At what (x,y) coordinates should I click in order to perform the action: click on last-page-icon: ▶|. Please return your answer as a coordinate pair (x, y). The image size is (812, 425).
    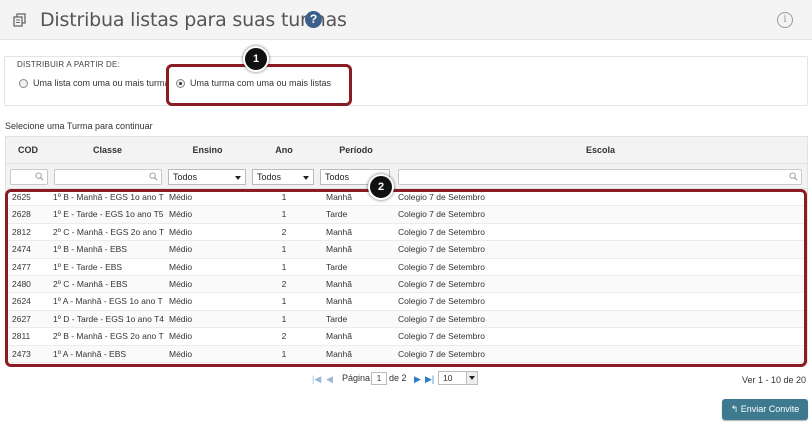
    Looking at the image, I should click on (429, 379).